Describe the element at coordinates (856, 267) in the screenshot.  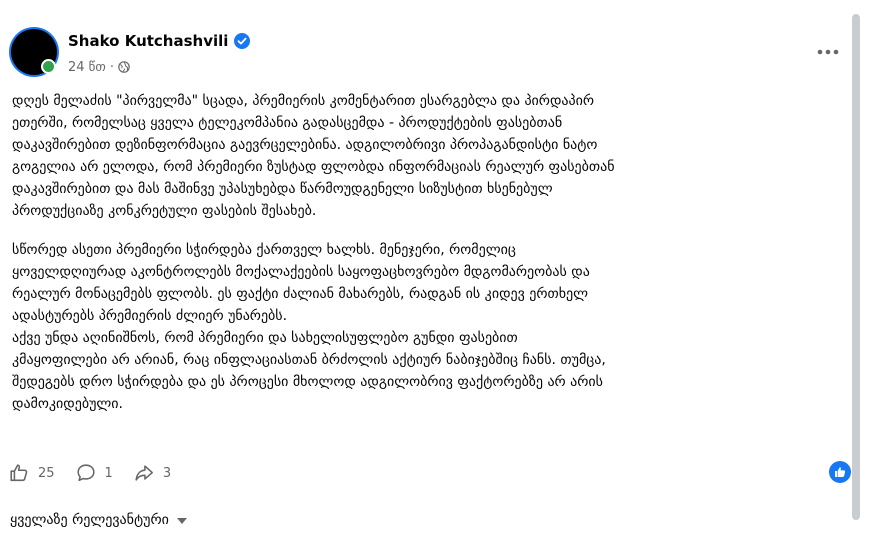
I see `vertical-scrollbar` at that location.